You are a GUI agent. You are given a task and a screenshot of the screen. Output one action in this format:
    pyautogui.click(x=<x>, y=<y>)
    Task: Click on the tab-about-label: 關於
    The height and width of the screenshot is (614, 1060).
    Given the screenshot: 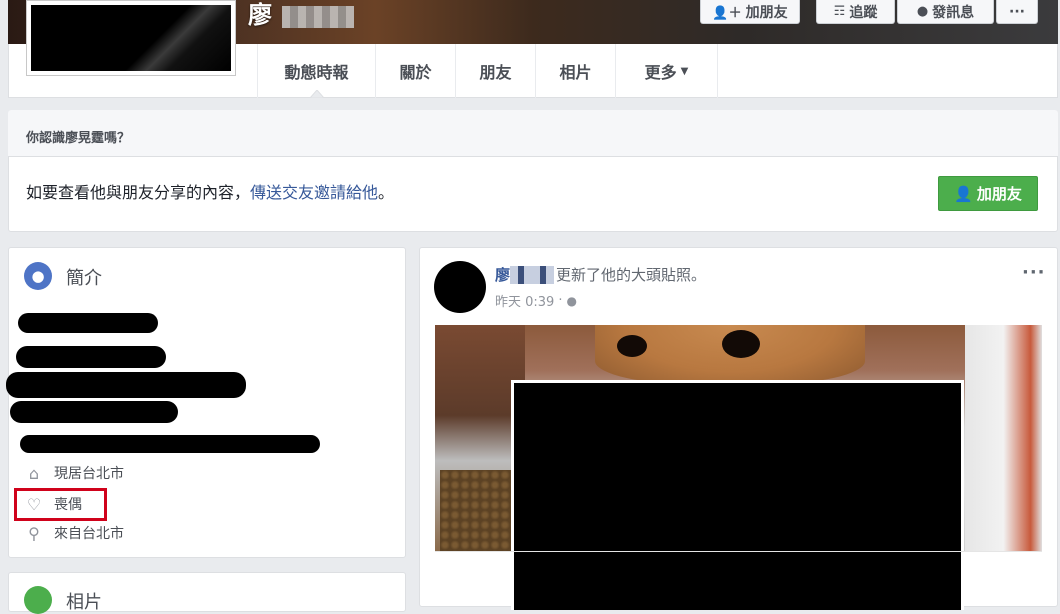 What is the action you would take?
    pyautogui.click(x=415, y=72)
    